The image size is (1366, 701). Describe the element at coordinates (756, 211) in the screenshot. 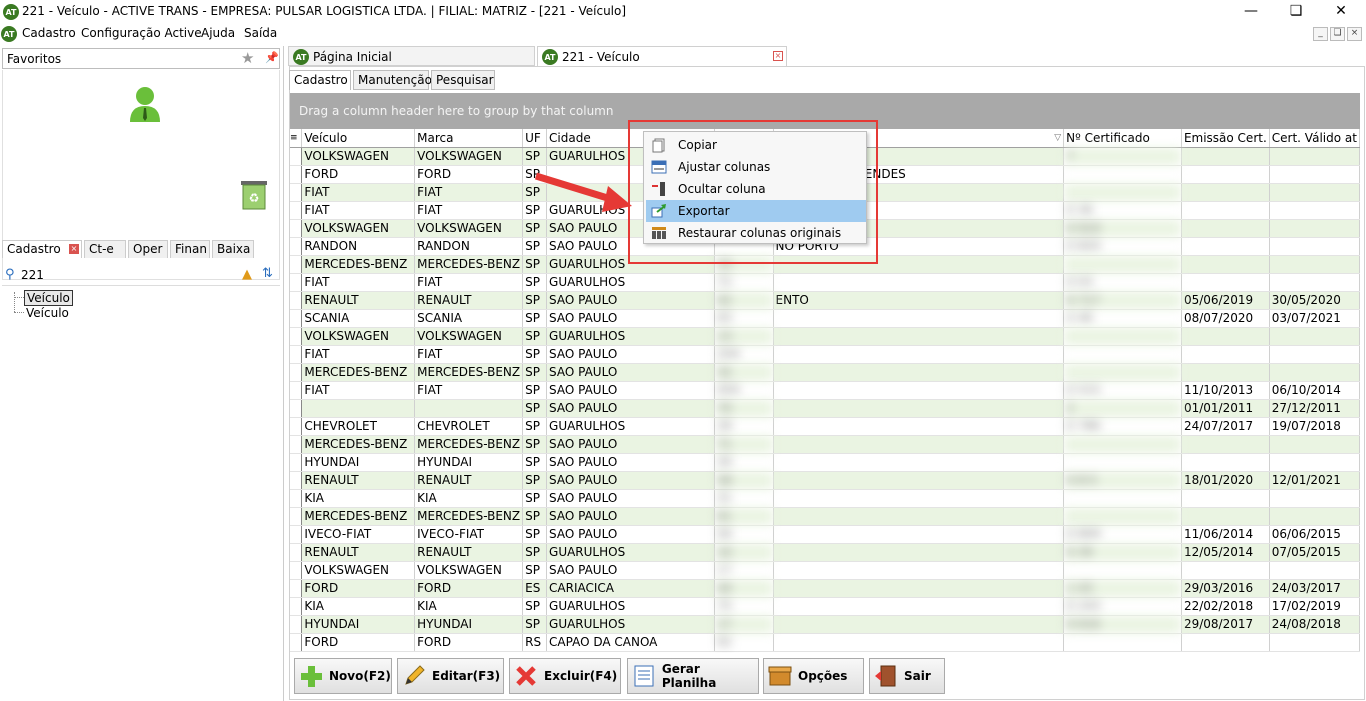

I see `menu-item-exportar: Exportar` at that location.